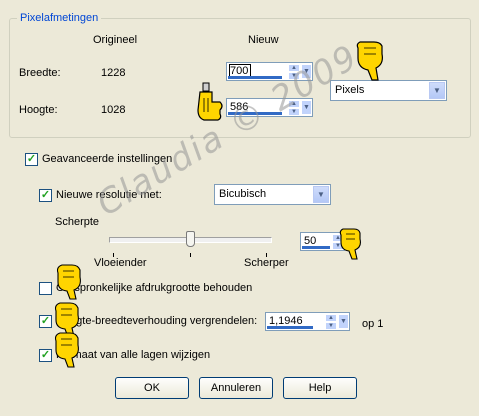  I want to click on sharpness-slider-thumb, so click(190, 239).